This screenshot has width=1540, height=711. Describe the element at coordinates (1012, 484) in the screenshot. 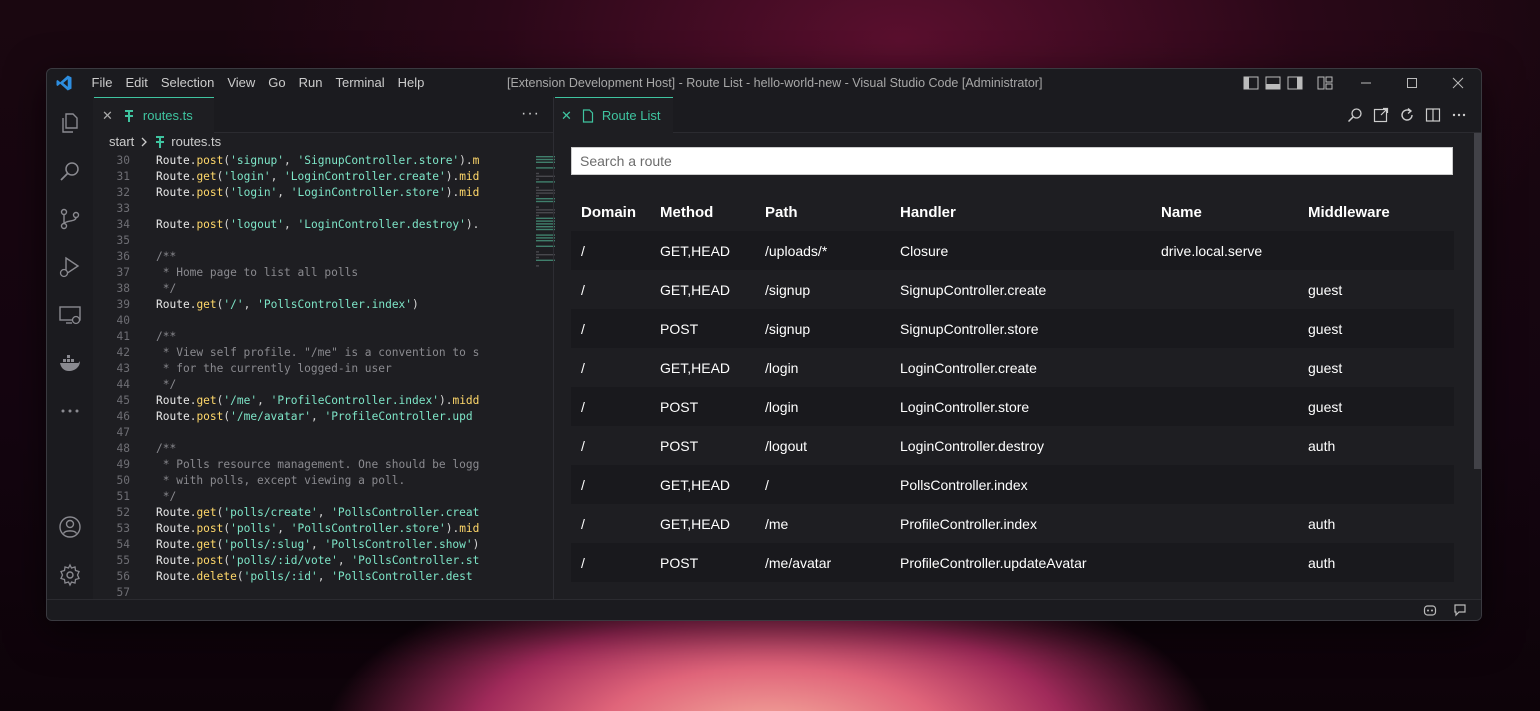

I see `table-row: / GET,HEAD / PollsController.index` at that location.